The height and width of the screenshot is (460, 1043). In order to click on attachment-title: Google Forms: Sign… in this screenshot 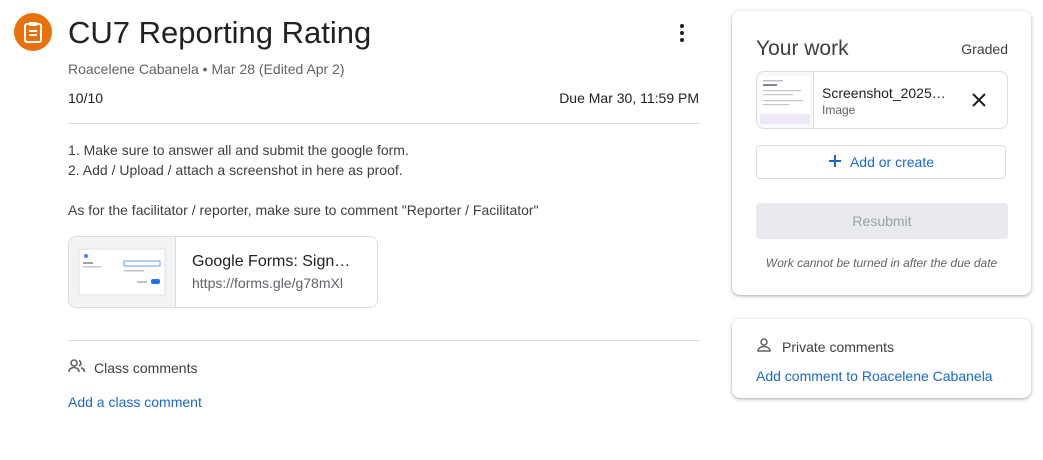, I will do `click(271, 261)`.